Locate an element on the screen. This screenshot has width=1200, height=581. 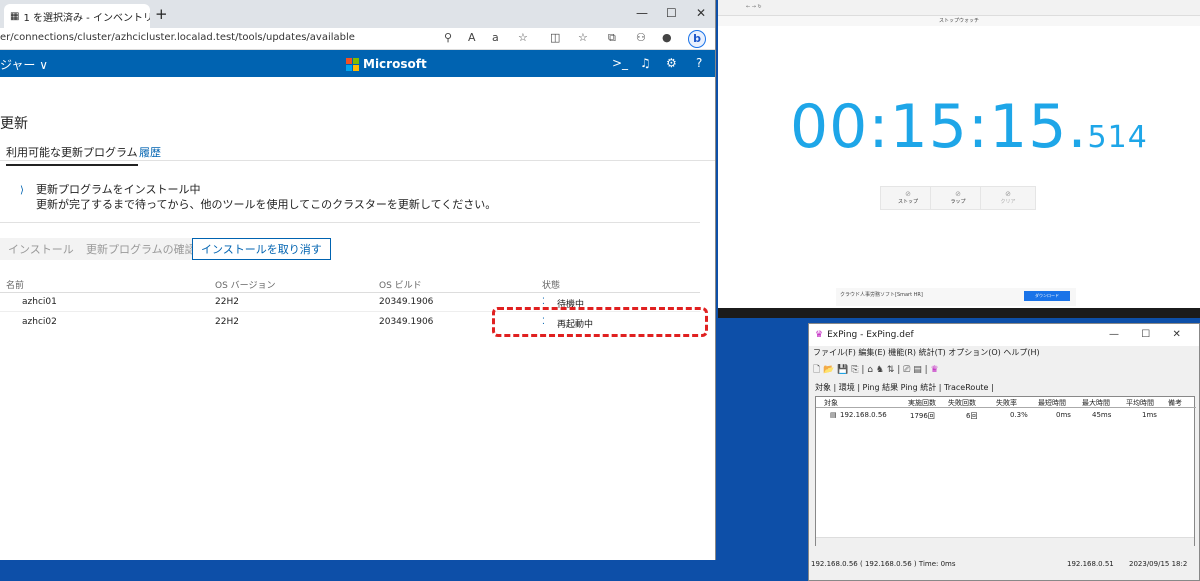
stopwatch-browser-bar: ← → ↻ is located at coordinates (959, 8).